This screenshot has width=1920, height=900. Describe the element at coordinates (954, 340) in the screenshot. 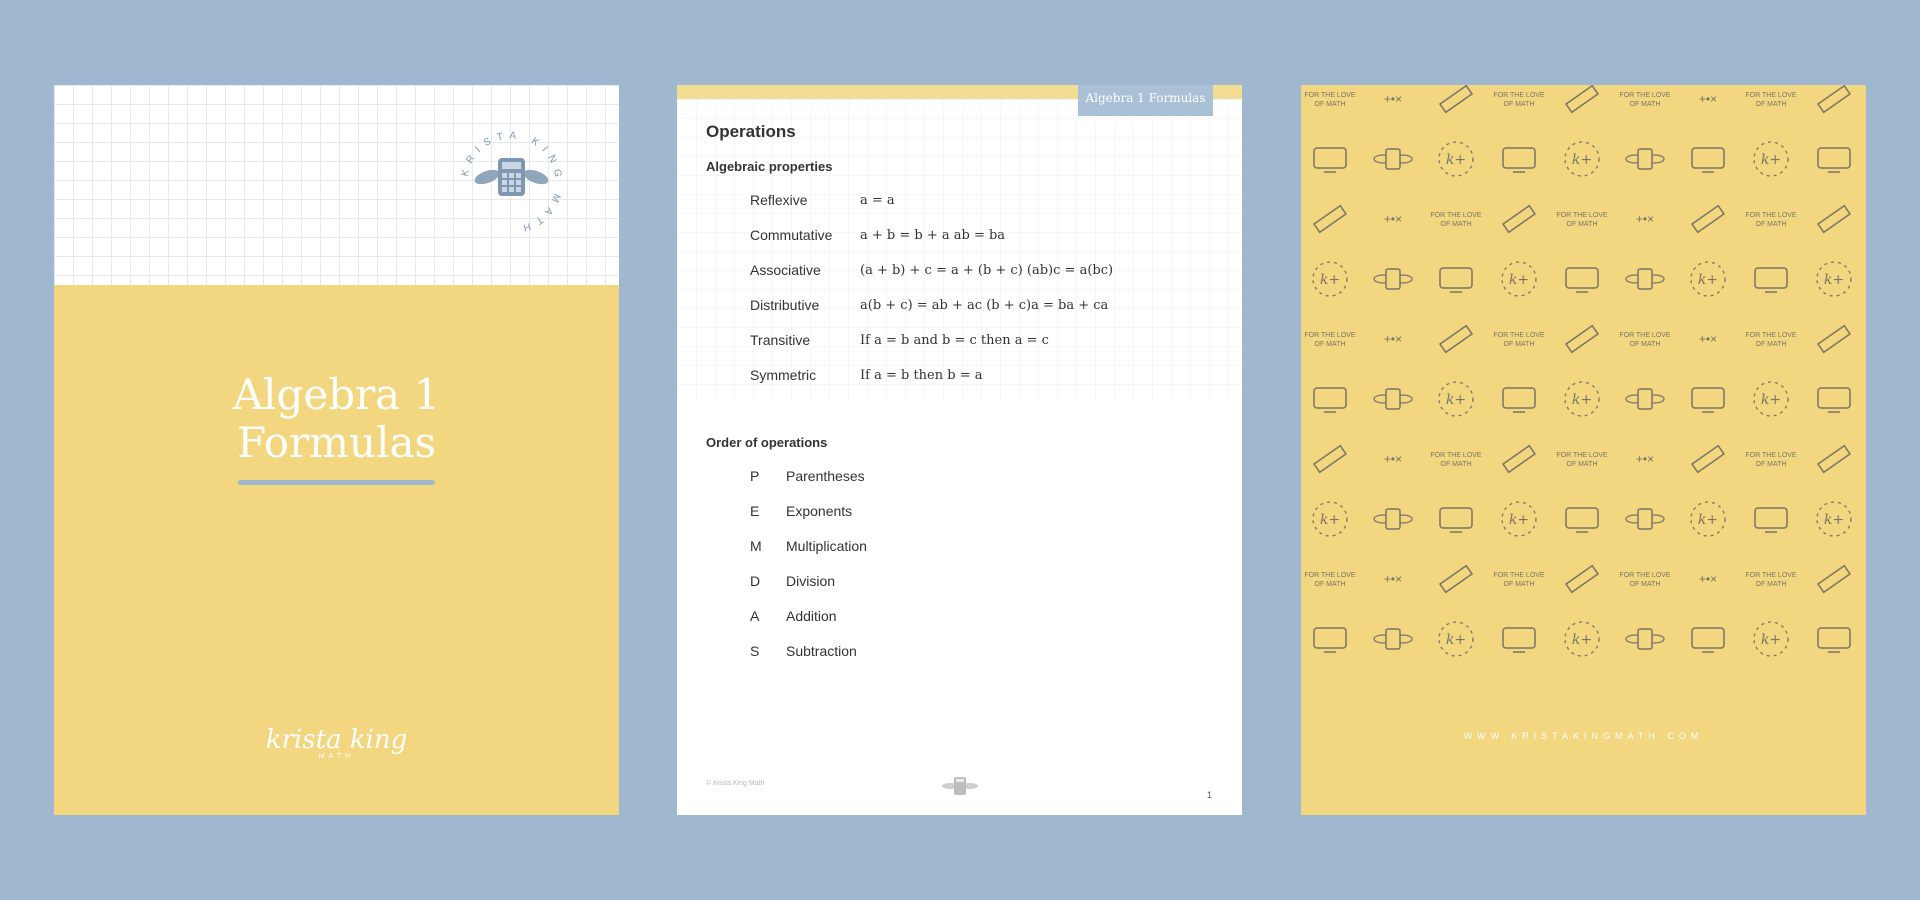

I see `property-formula: If a = b and b = c then a = c` at that location.